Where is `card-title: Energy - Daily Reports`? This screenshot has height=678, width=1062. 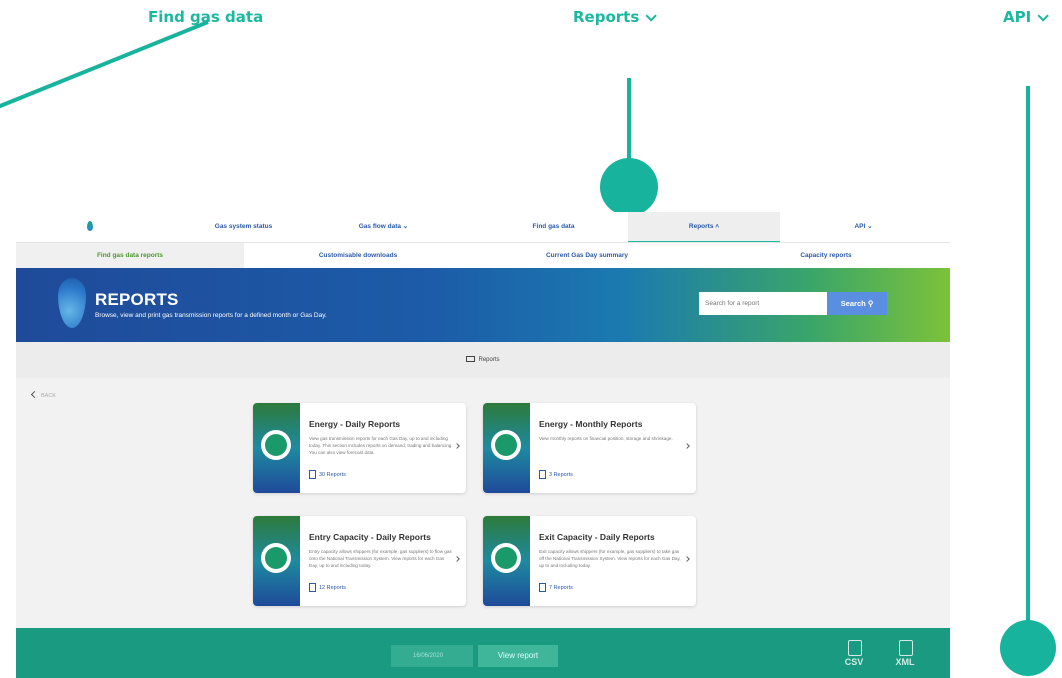
card-title: Energy - Daily Reports is located at coordinates (355, 424).